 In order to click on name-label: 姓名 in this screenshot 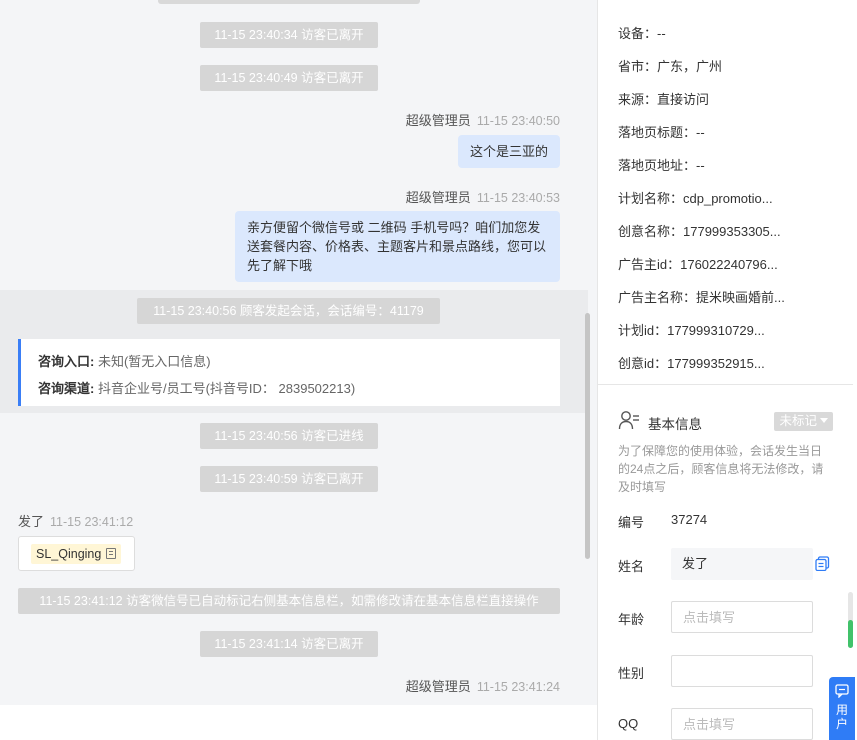, I will do `click(631, 566)`.